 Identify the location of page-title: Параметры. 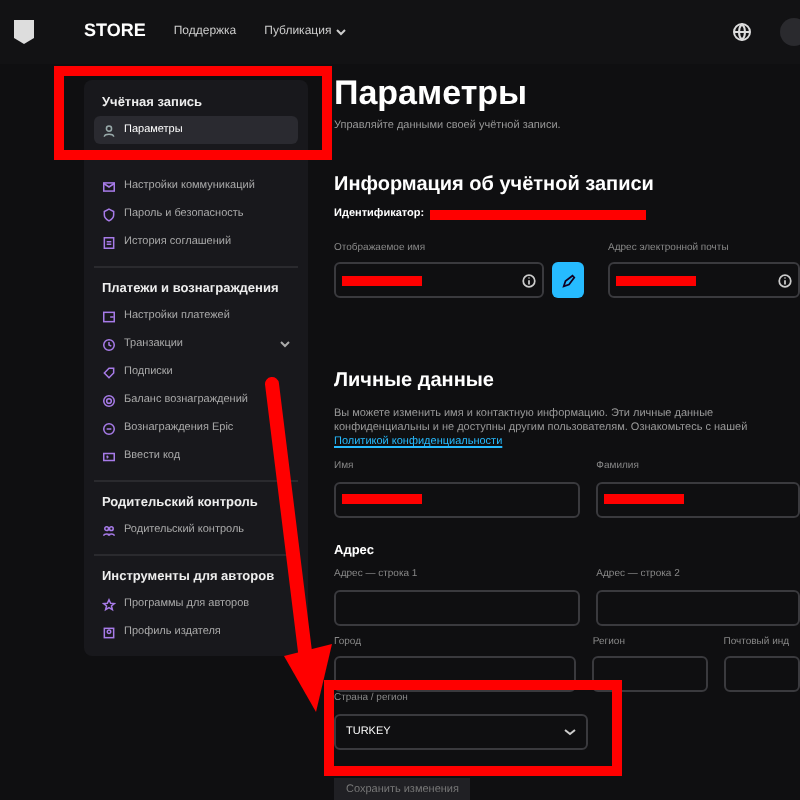
(432, 94).